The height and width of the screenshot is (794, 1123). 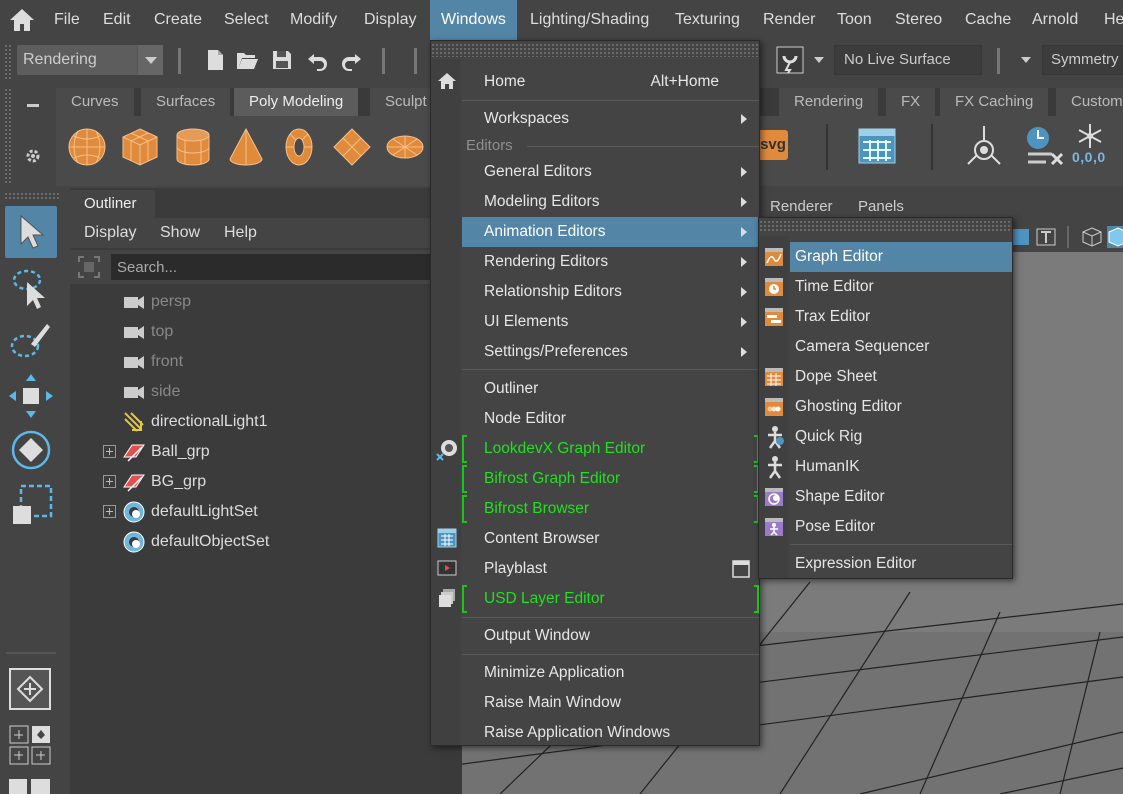 I want to click on poly-disc-icon, so click(x=405, y=147).